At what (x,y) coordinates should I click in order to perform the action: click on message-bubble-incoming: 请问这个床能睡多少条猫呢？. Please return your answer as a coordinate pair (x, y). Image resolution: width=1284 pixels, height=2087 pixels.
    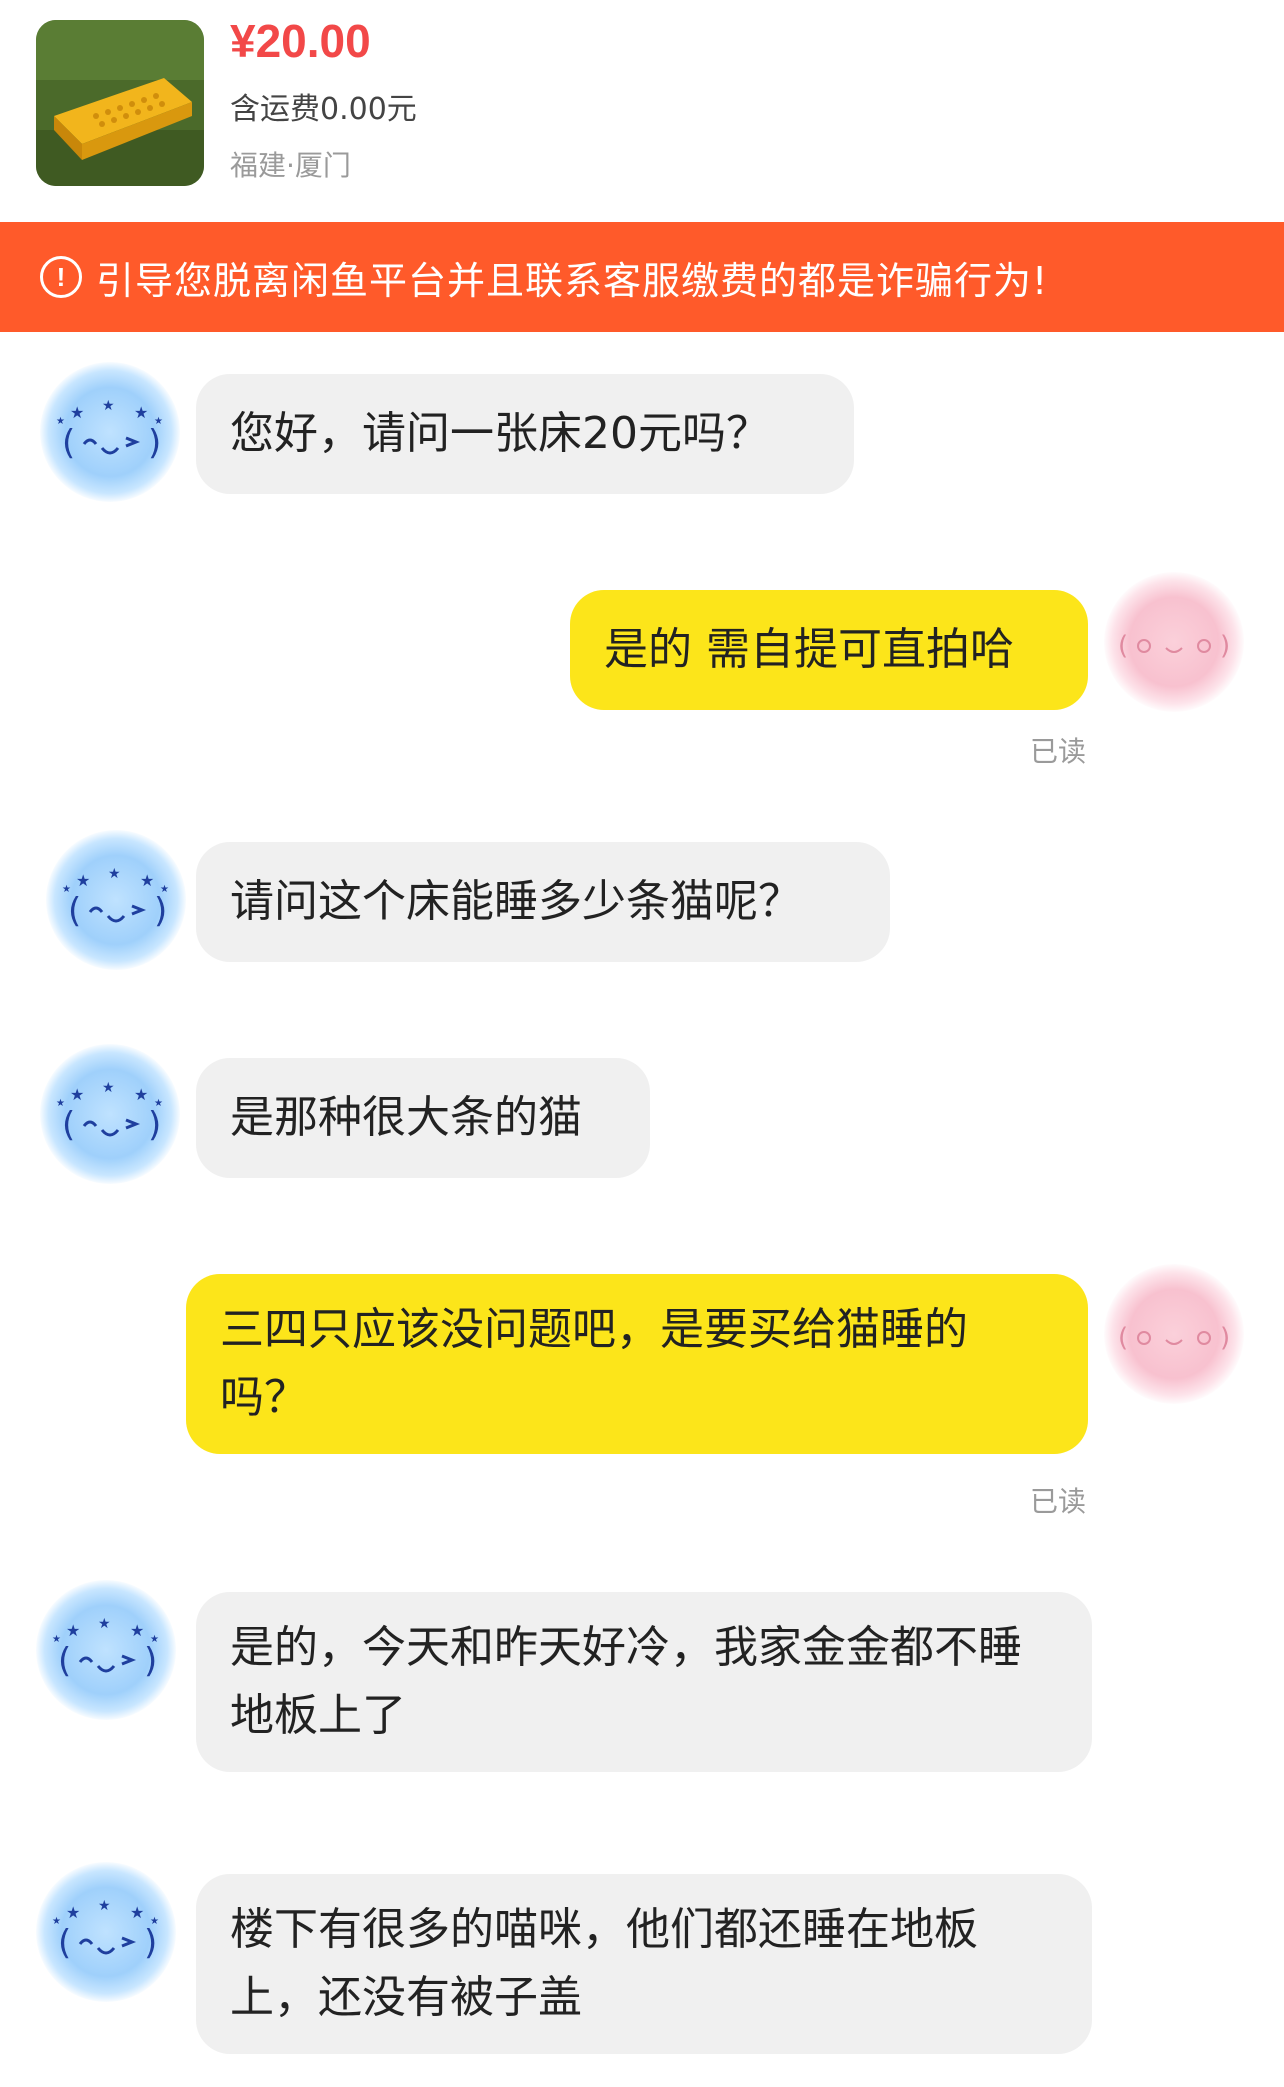
    Looking at the image, I should click on (543, 902).